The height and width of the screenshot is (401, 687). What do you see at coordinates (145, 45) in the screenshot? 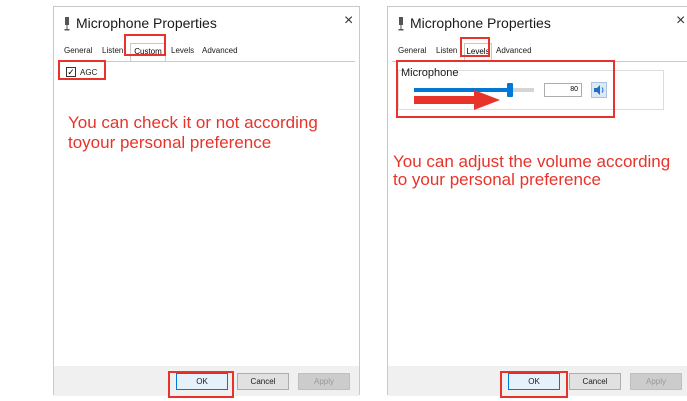
I see `highlight-custom-tab` at bounding box center [145, 45].